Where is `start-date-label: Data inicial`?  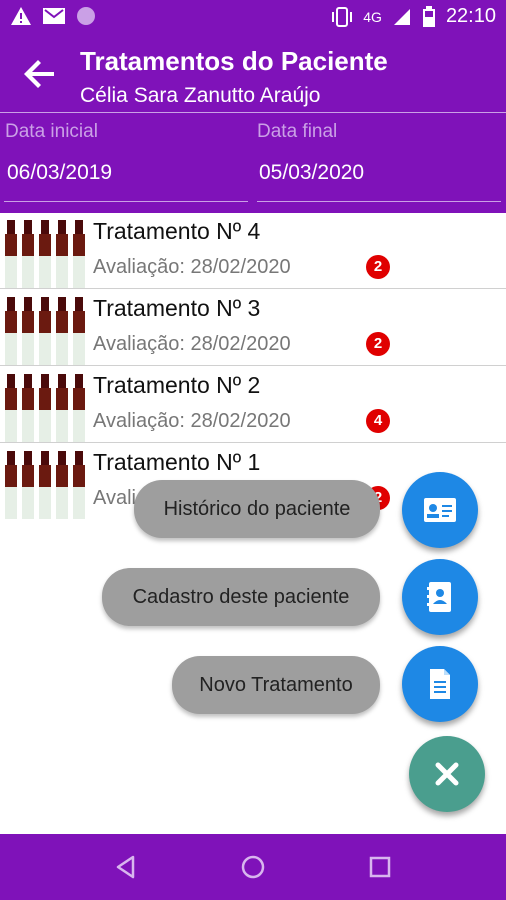
start-date-label: Data inicial is located at coordinates (51, 131).